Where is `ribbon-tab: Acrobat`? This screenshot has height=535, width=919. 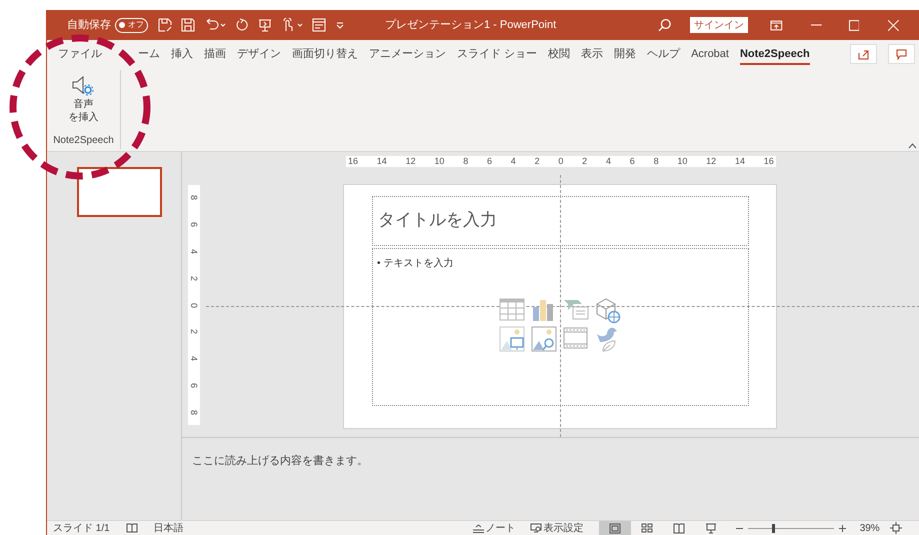
ribbon-tab: Acrobat is located at coordinates (710, 54).